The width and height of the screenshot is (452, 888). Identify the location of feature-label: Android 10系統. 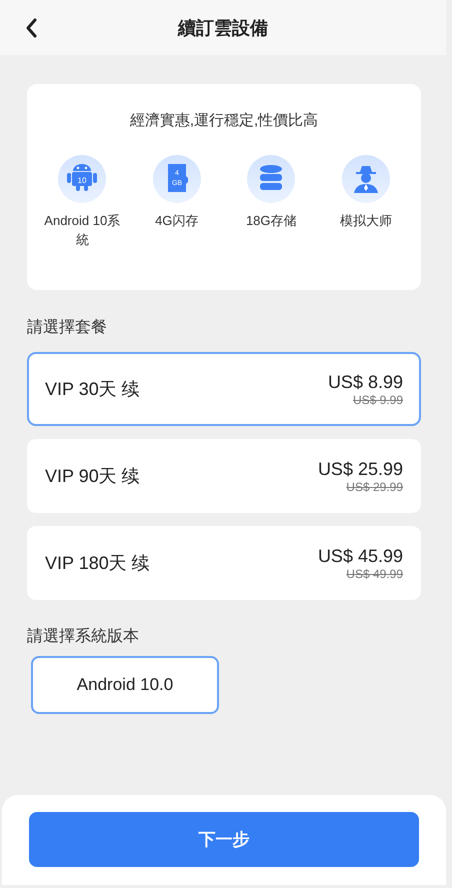
(82, 230).